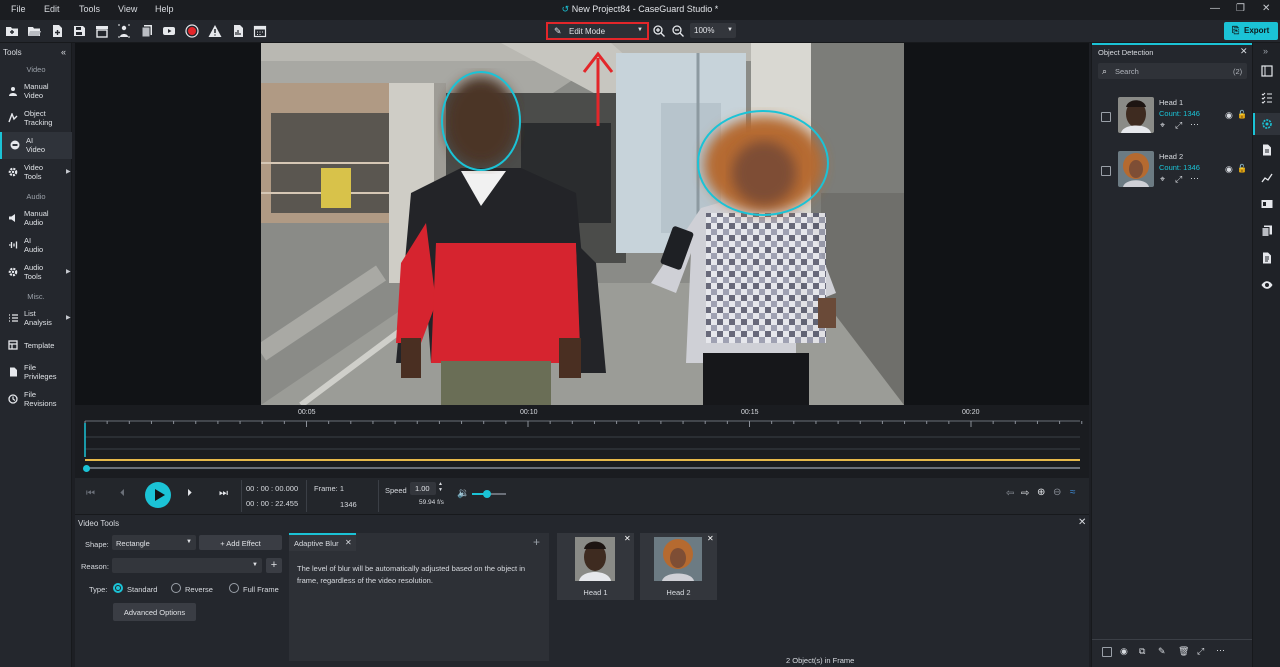  Describe the element at coordinates (124, 31) in the screenshot. I see `detect-persons-icon` at that location.